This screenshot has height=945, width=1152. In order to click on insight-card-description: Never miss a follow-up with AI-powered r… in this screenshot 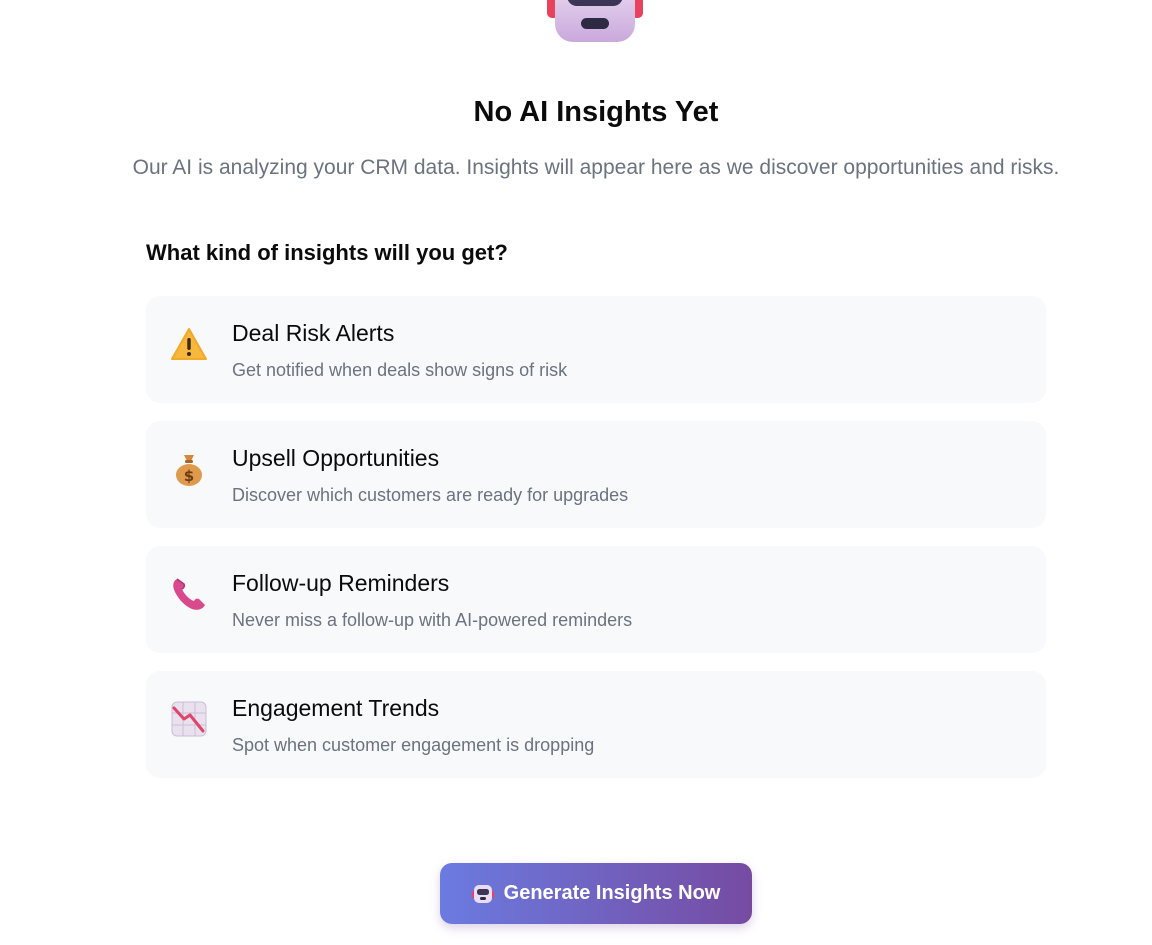, I will do `click(432, 620)`.